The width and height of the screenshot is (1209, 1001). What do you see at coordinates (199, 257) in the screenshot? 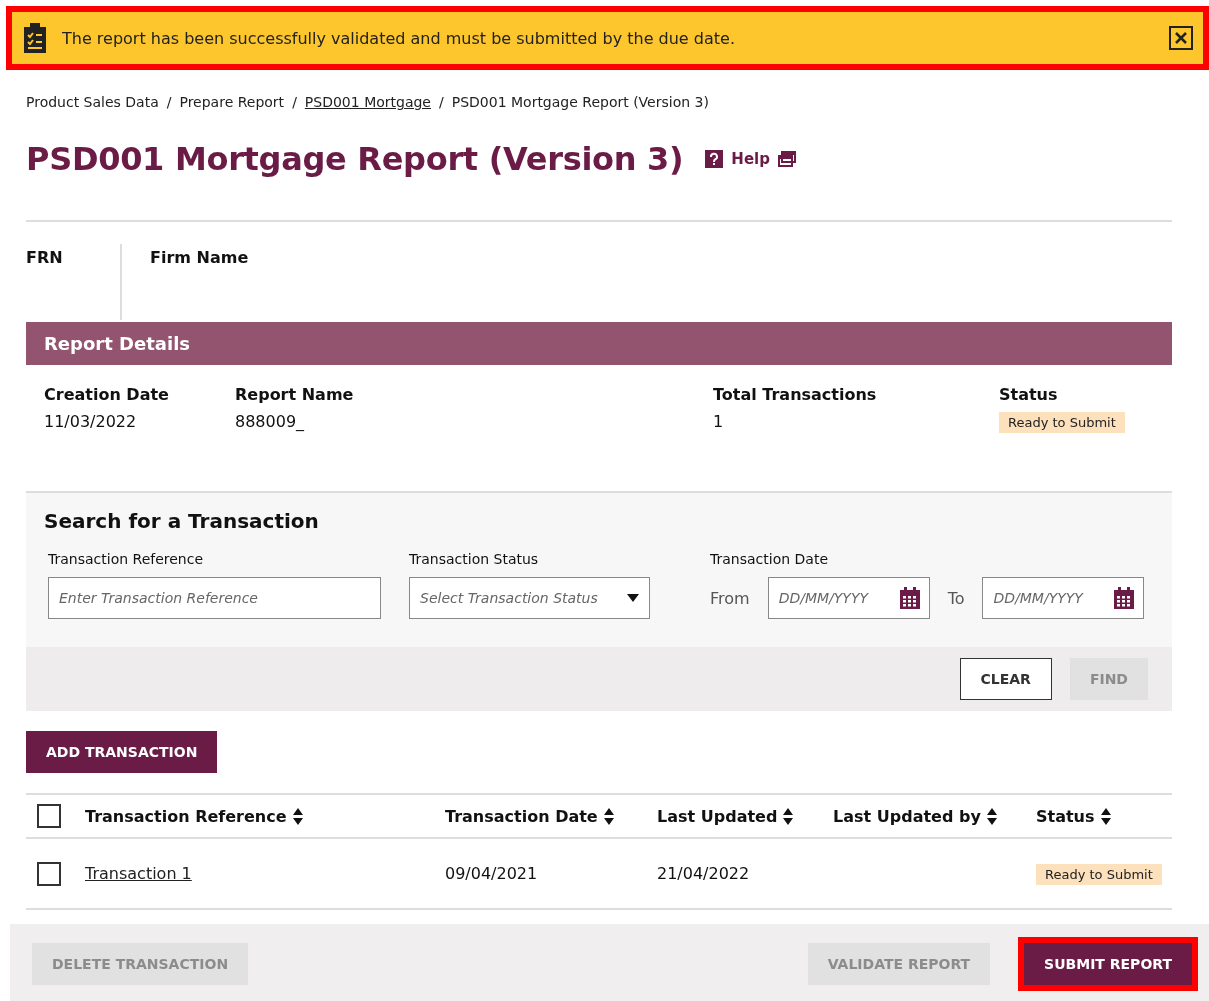
I see `firm-label: Firm Name` at bounding box center [199, 257].